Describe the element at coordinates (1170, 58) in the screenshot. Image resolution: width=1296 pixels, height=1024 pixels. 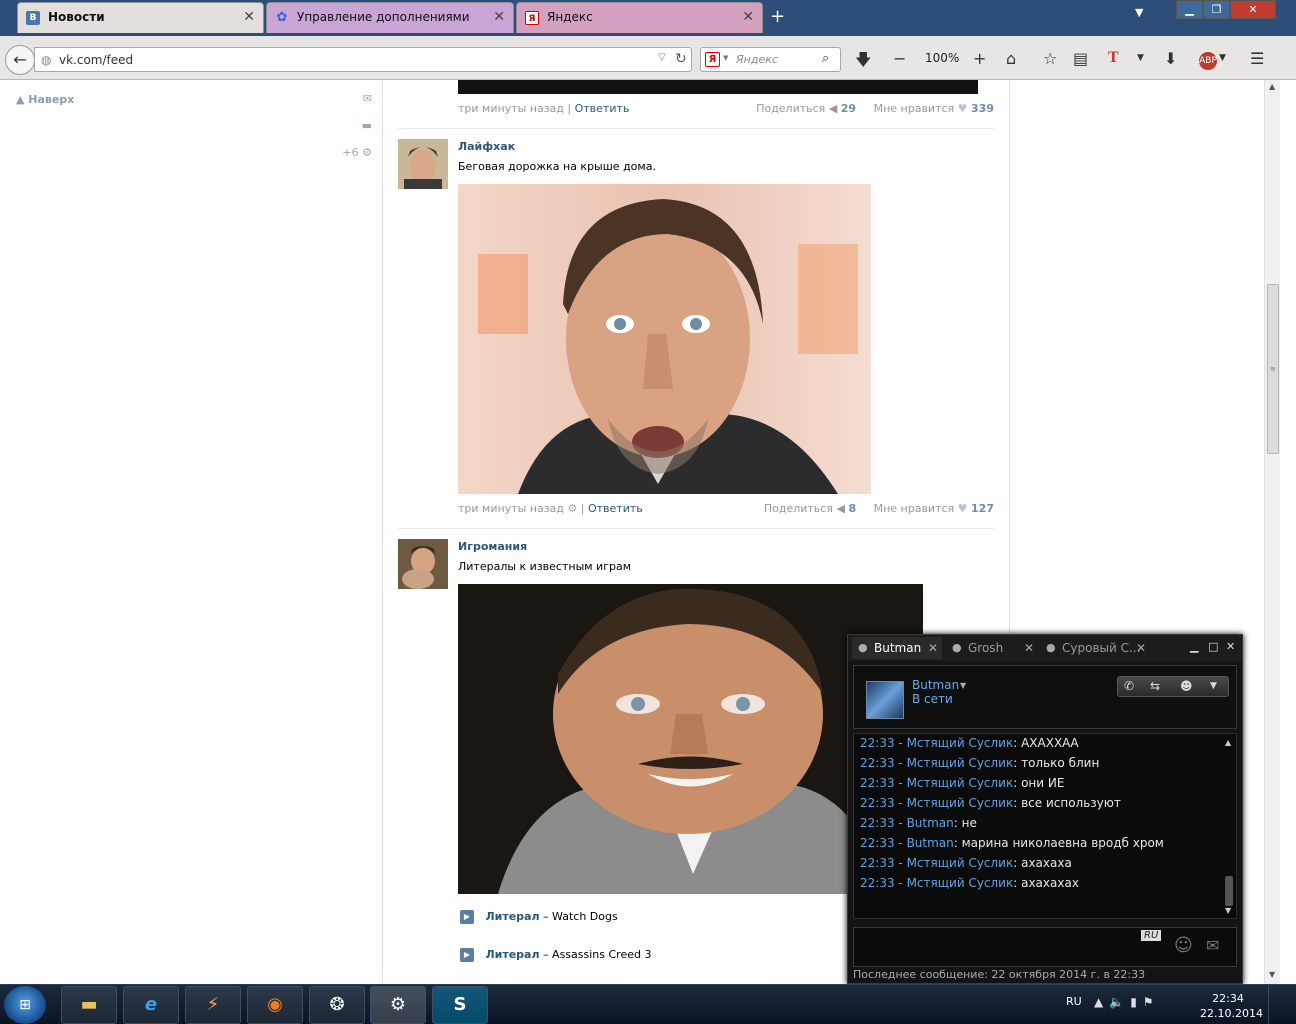
I see `save-download-icon: ⬇` at that location.